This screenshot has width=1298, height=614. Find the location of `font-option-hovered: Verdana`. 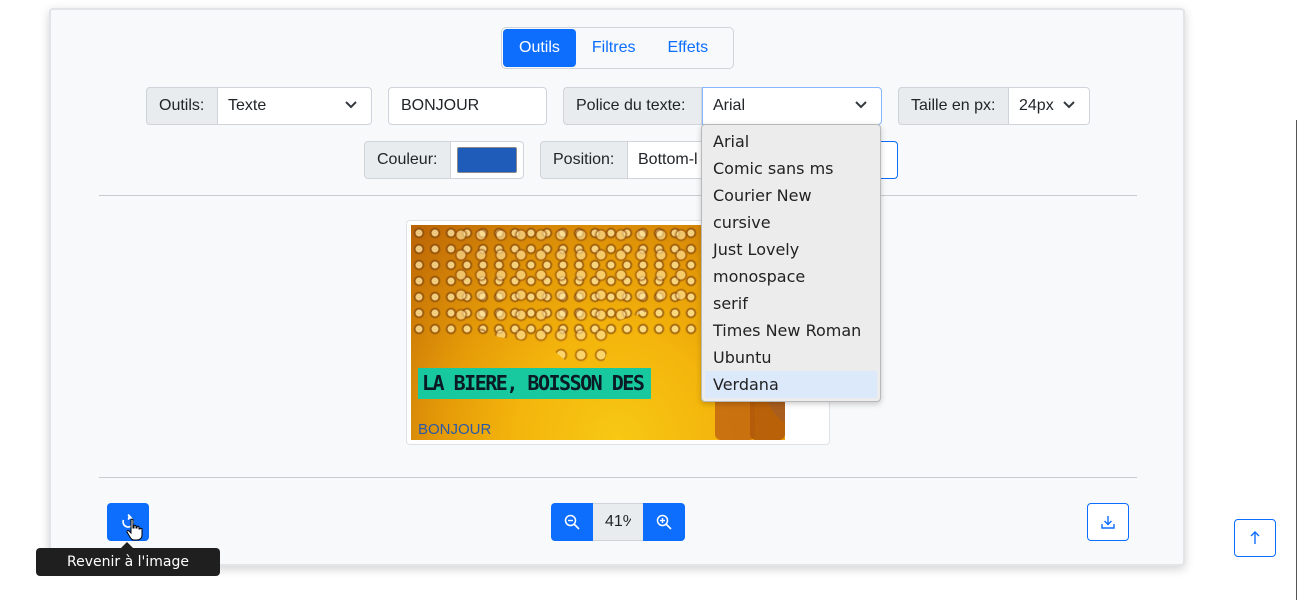

font-option-hovered: Verdana is located at coordinates (791, 384).